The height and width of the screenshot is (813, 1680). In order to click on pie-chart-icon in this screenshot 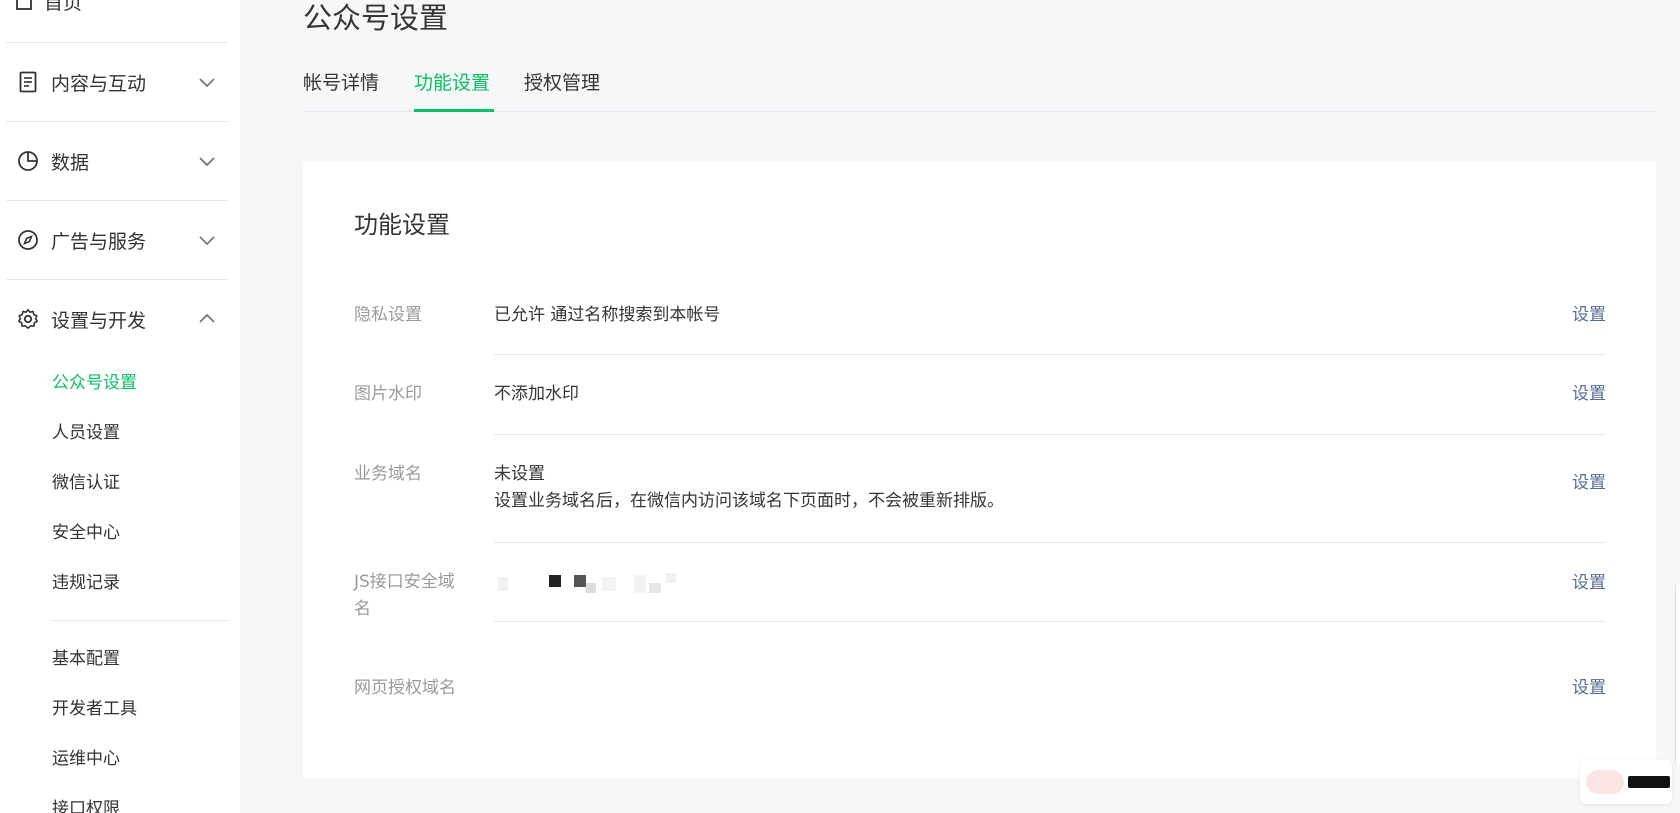, I will do `click(28, 161)`.